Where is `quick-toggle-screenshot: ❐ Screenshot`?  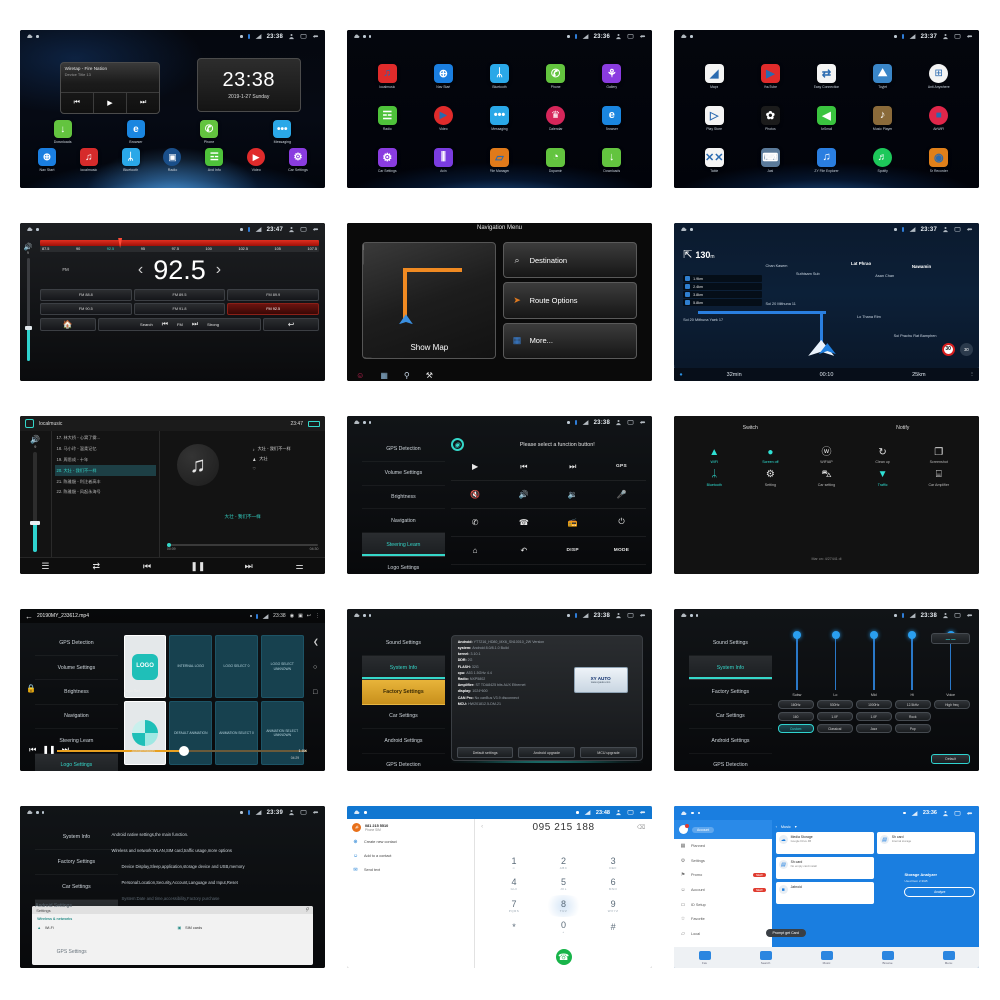
quick-toggle-screenshot: ❐ Screenshot is located at coordinates (939, 455).